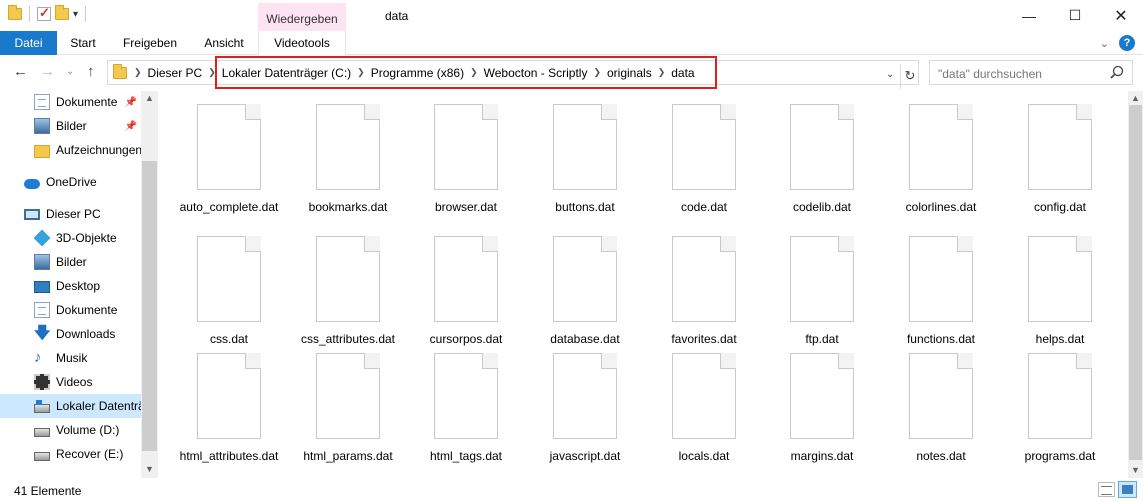  What do you see at coordinates (348, 291) in the screenshot?
I see `file-item: css_attributes.dat` at bounding box center [348, 291].